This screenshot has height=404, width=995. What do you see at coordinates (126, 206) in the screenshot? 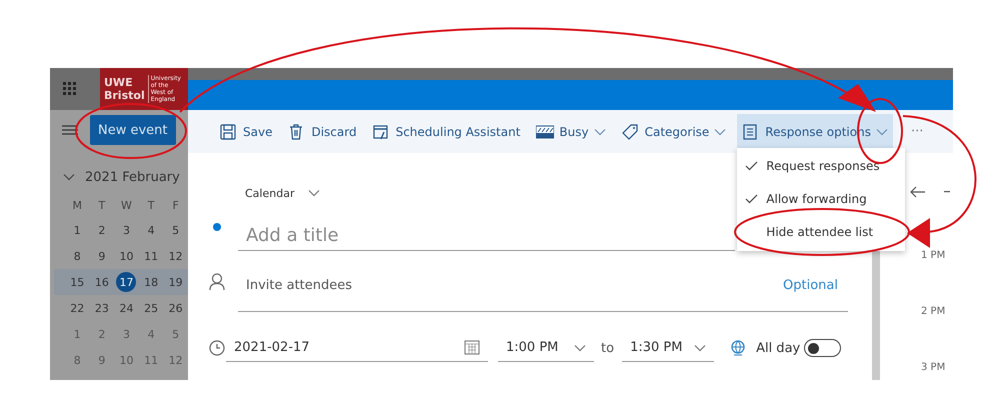
I see `weekday-label: W` at bounding box center [126, 206].